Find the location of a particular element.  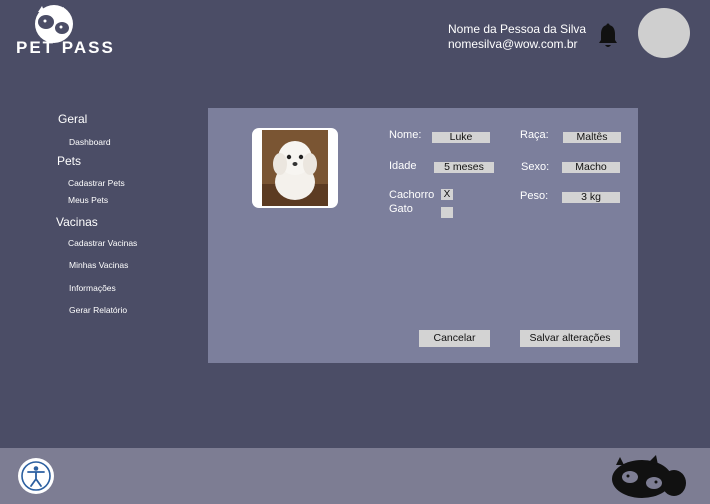

sidebar-item-dashboard: Dashboard is located at coordinates (90, 142).